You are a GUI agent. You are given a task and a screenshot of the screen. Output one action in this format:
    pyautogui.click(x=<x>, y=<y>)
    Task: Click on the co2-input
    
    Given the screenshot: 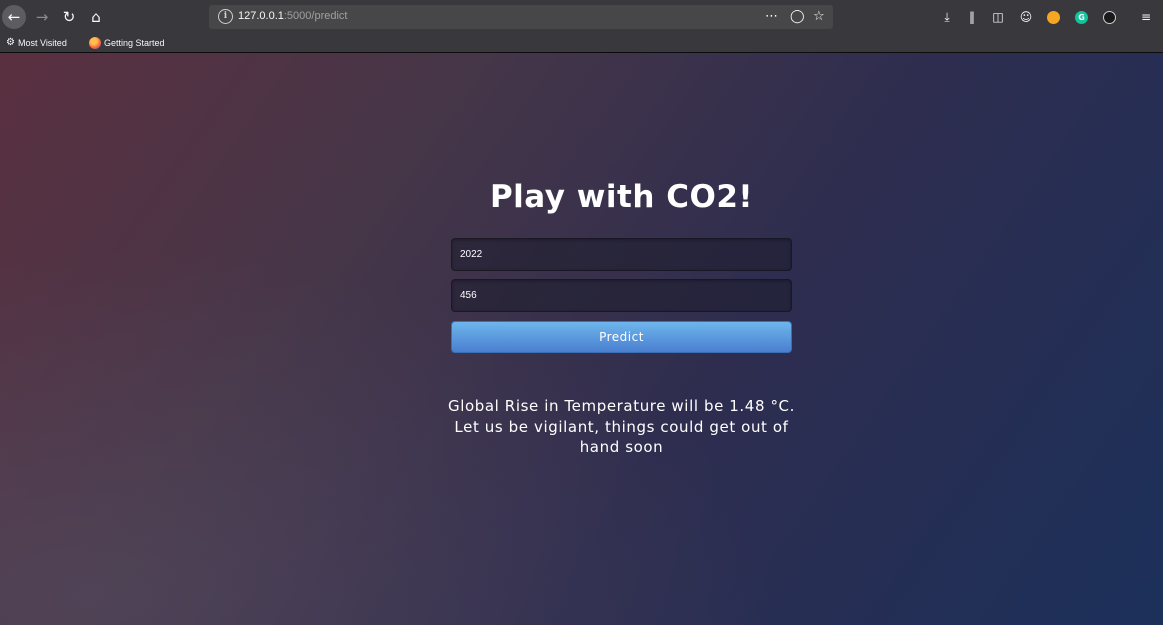 What is the action you would take?
    pyautogui.click(x=621, y=295)
    